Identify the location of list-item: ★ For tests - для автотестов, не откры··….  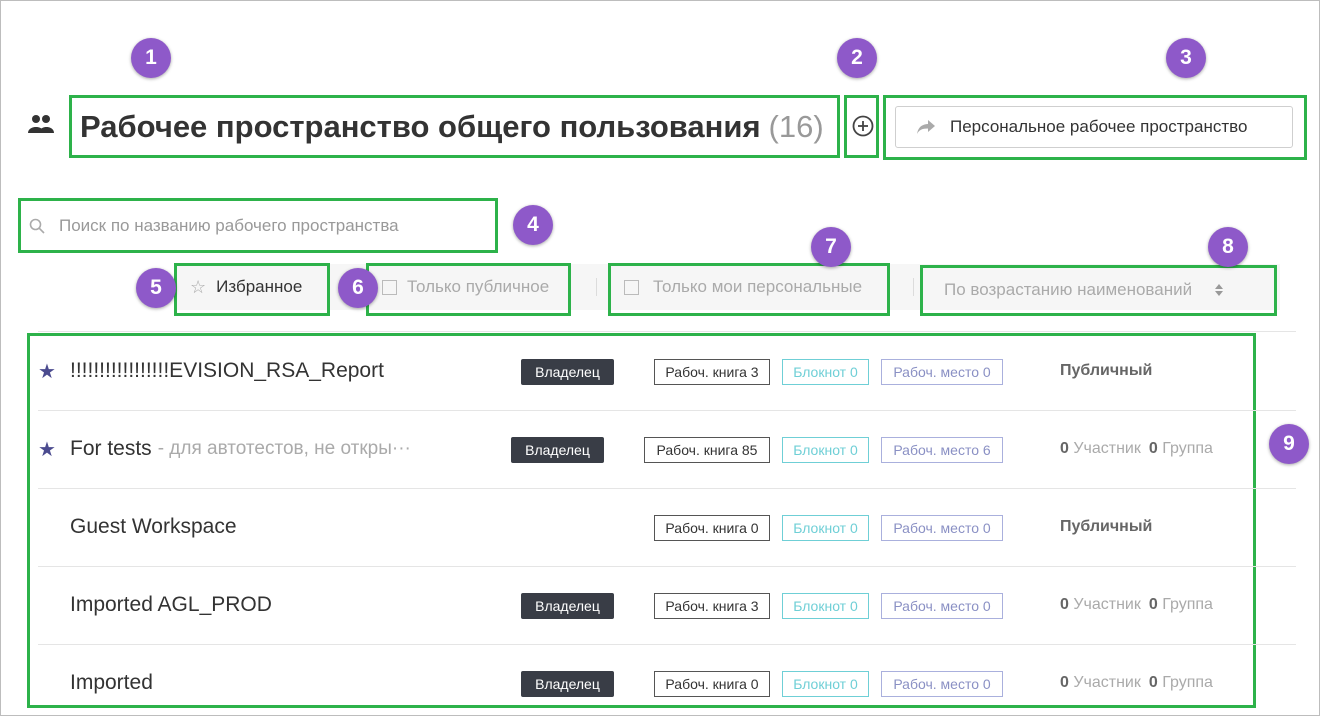
(643, 449).